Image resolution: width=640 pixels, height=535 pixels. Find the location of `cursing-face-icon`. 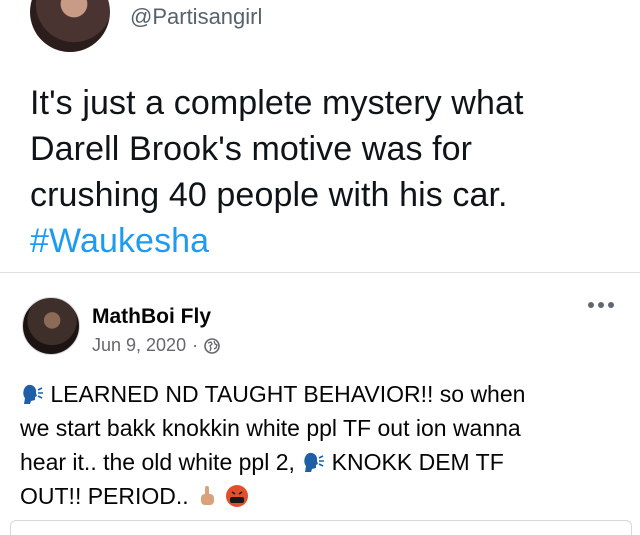

cursing-face-icon is located at coordinates (237, 496).